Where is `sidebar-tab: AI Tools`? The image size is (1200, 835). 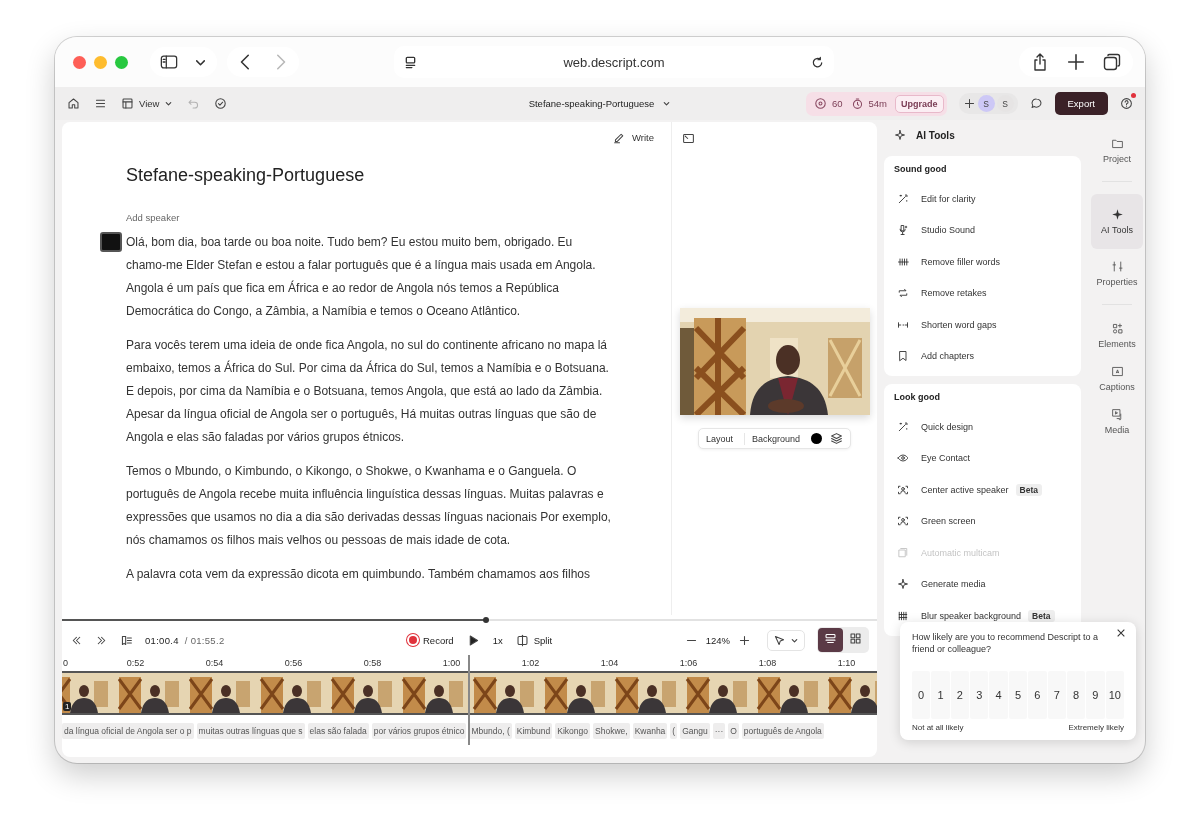
sidebar-tab: AI Tools is located at coordinates (1117, 221).